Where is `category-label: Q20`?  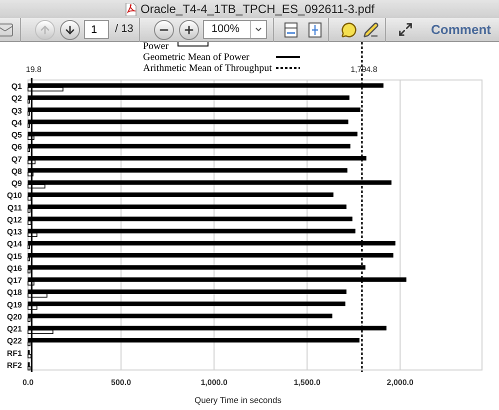 category-label: Q20 is located at coordinates (14, 317).